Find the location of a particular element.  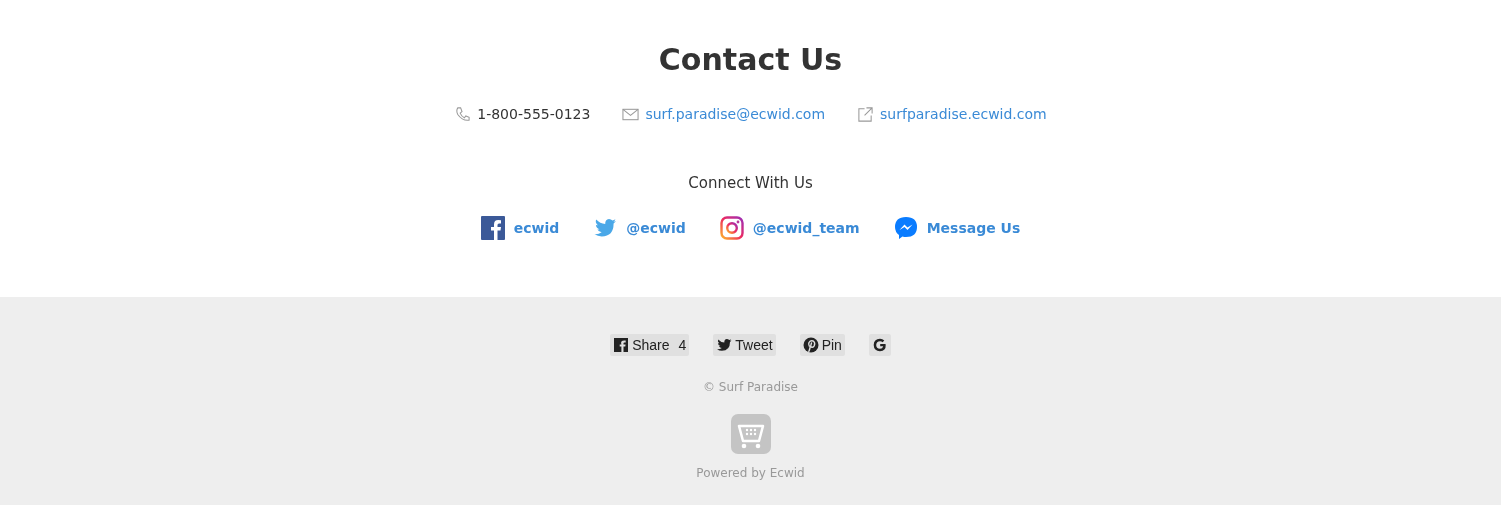

social-link: Message Us is located at coordinates (973, 228).